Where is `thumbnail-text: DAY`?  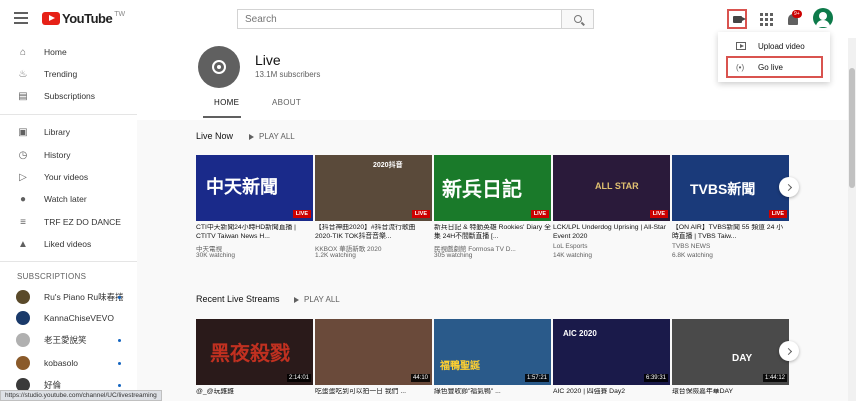 thumbnail-text: DAY is located at coordinates (742, 358).